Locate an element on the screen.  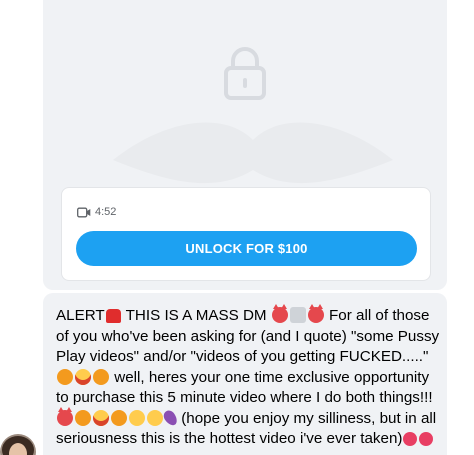
siren-emoji-icon is located at coordinates (113, 316).